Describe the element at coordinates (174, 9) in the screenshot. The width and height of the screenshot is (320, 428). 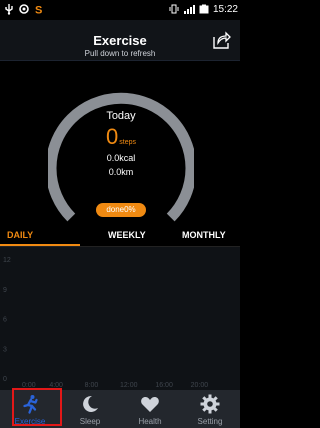
I see `vibrate-icon` at that location.